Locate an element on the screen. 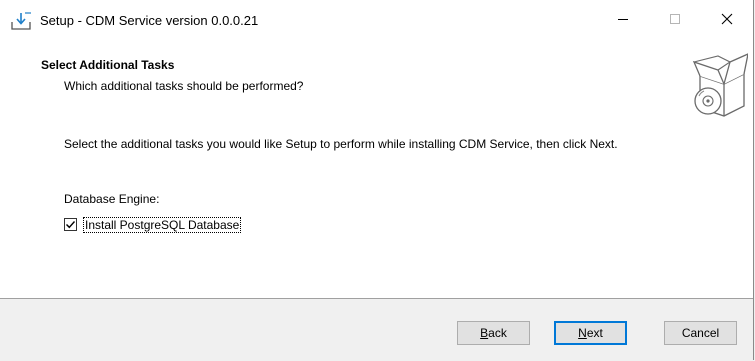  task-install-postgresql: Install PostgreSQL Database is located at coordinates (153, 224).